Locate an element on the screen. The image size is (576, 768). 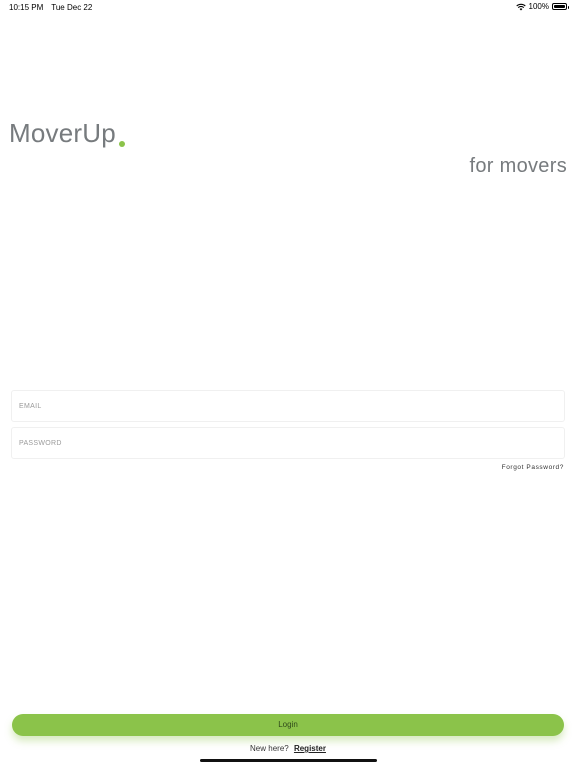
forgot-password-link: Forgot Password? is located at coordinates (533, 467).